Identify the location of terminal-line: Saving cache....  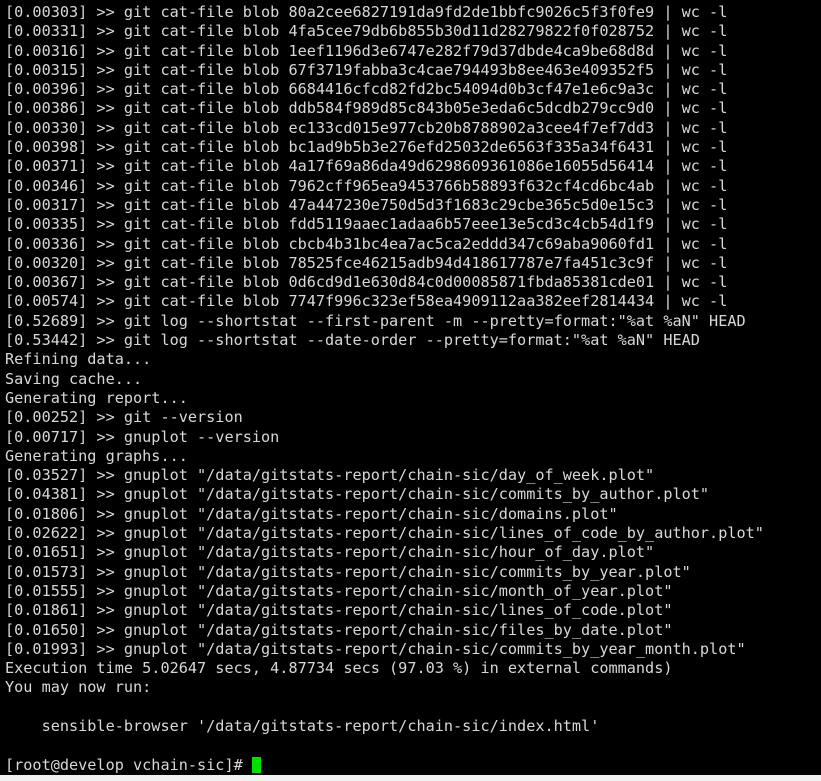
(74, 378).